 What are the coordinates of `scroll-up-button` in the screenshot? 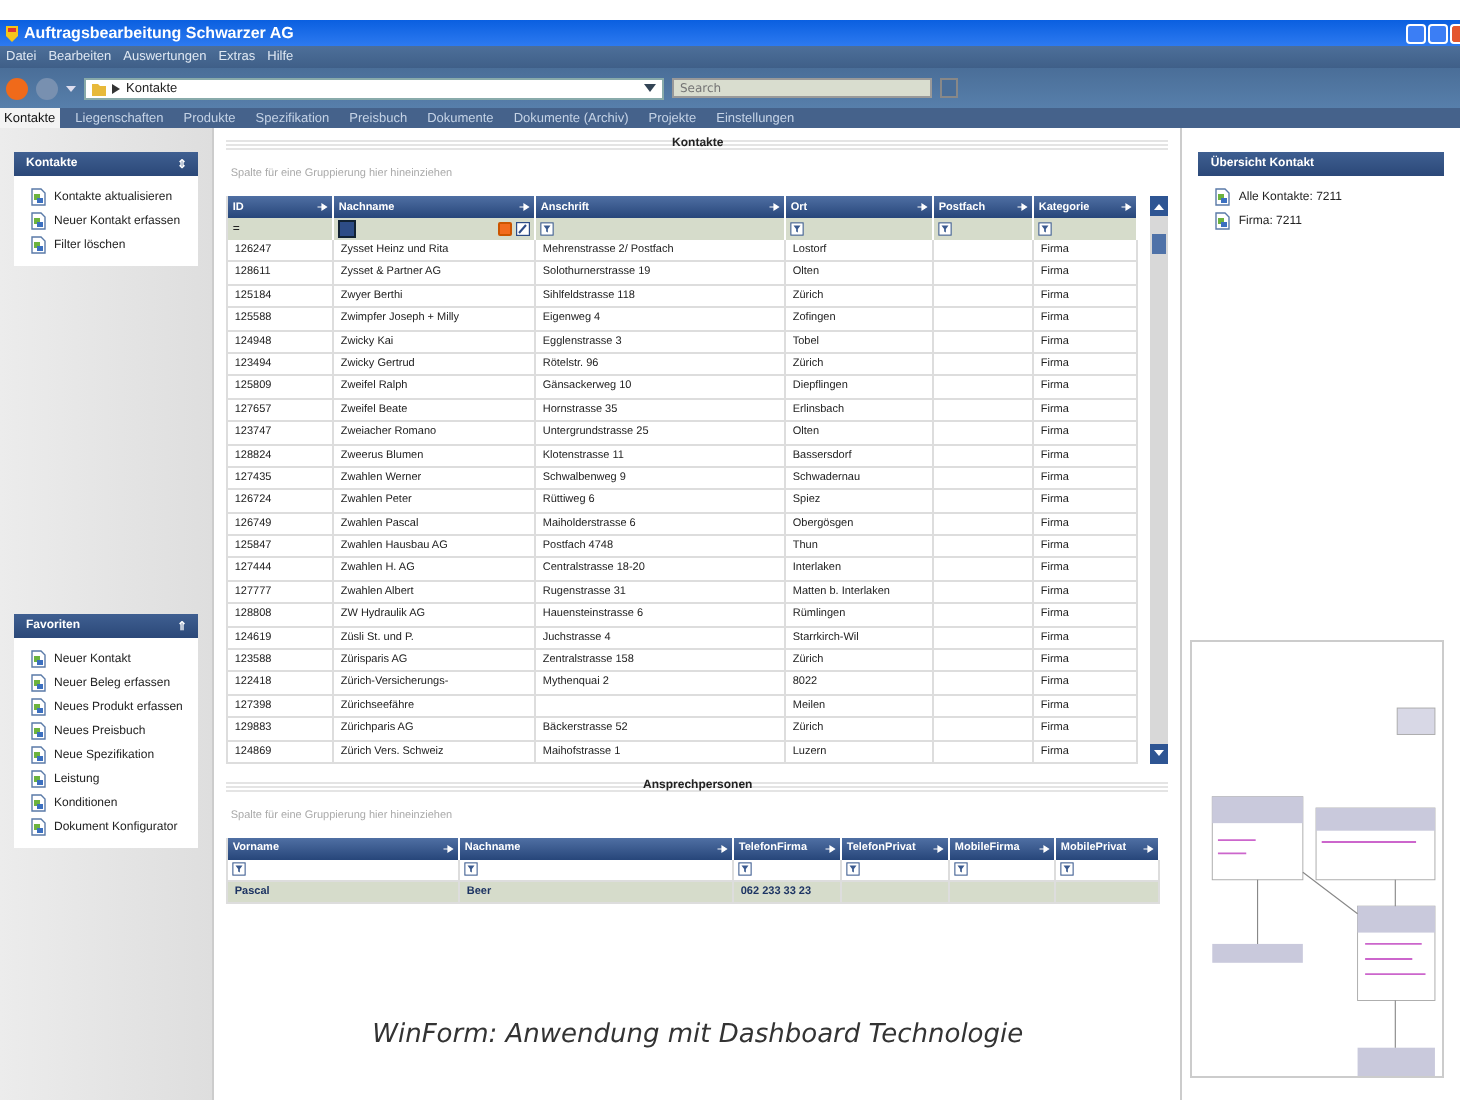 It's located at (1159, 206).